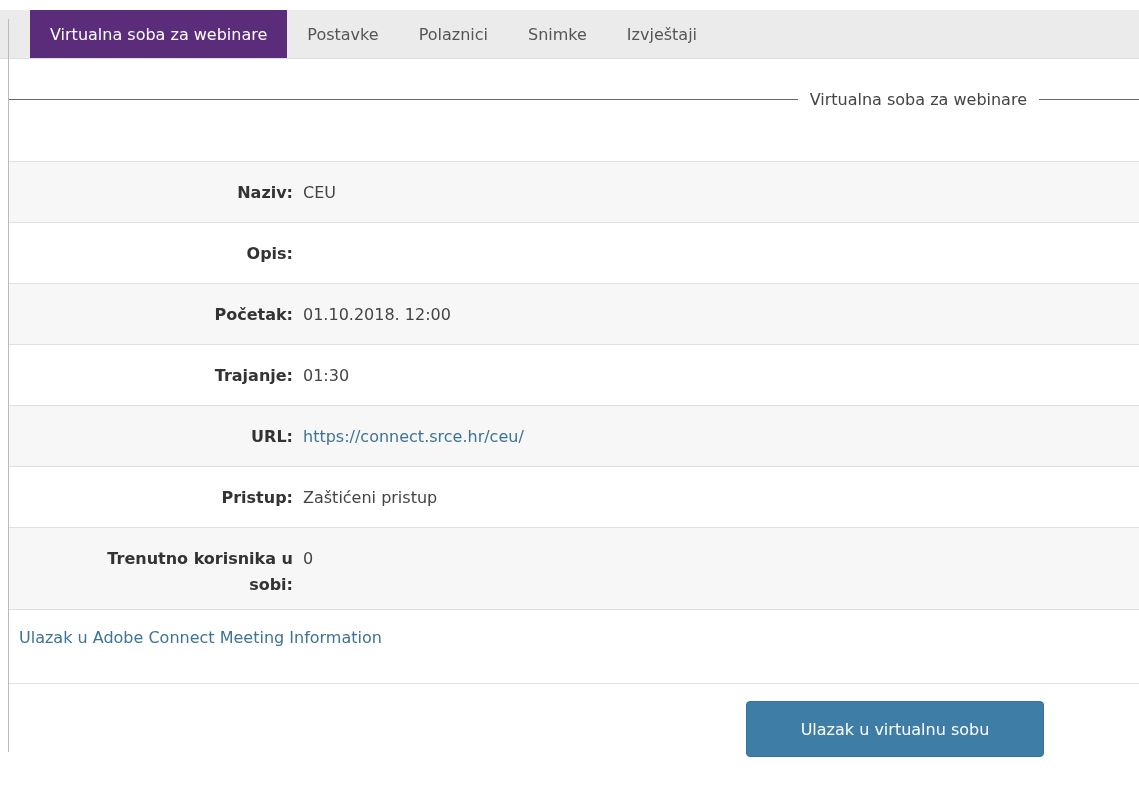 This screenshot has height=791, width=1139. Describe the element at coordinates (320, 193) in the screenshot. I see `field-value: CEU` at that location.